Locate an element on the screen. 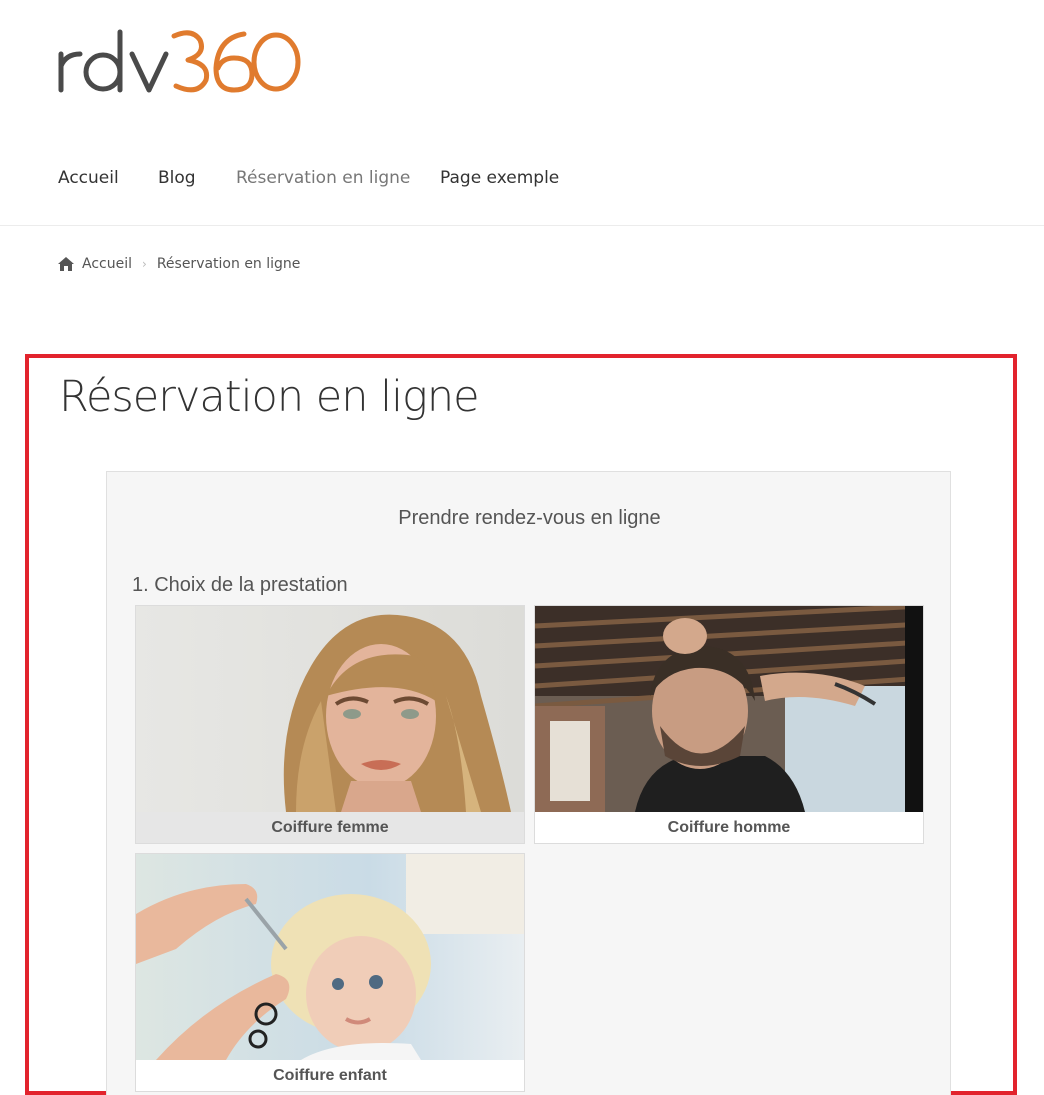 Image resolution: width=1044 pixels, height=1095 pixels. service-card-coiffure-femme: Coiffure femme is located at coordinates (330, 724).